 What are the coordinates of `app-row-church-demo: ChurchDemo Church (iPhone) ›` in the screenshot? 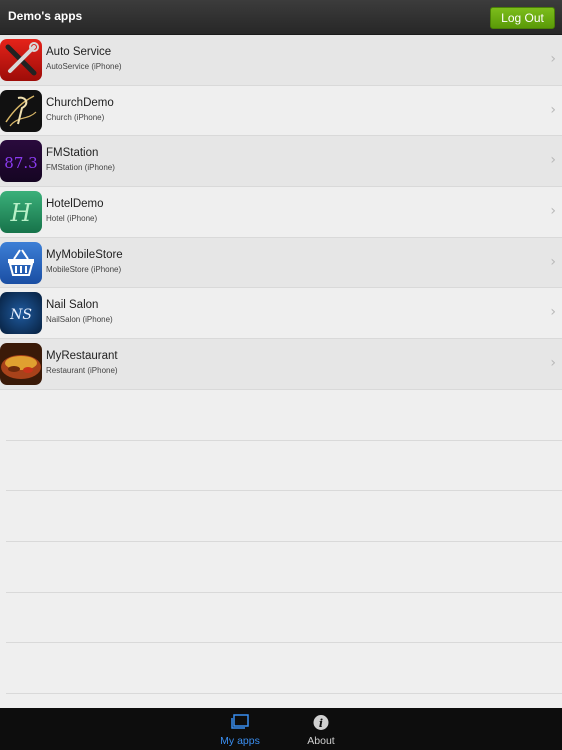 It's located at (281, 111).